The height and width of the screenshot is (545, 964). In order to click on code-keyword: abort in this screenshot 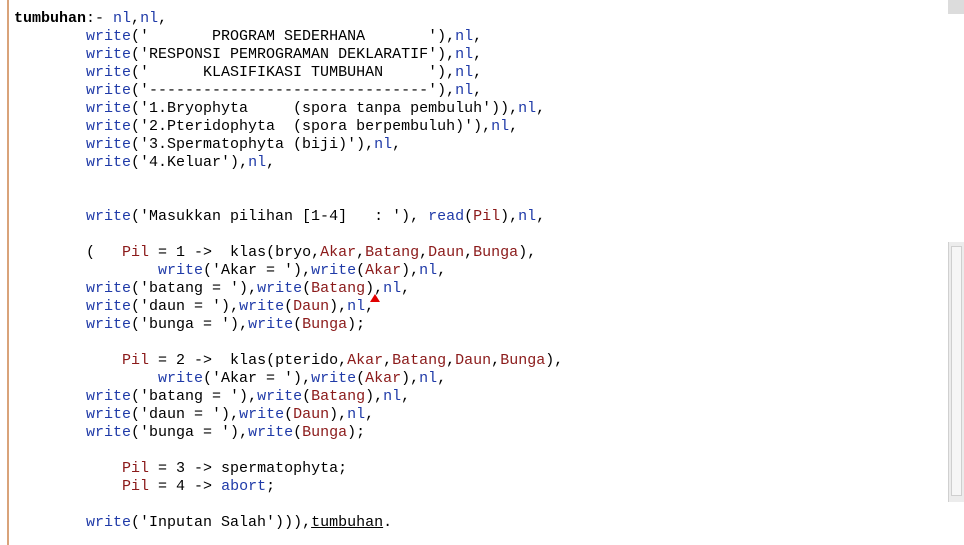, I will do `click(244, 486)`.